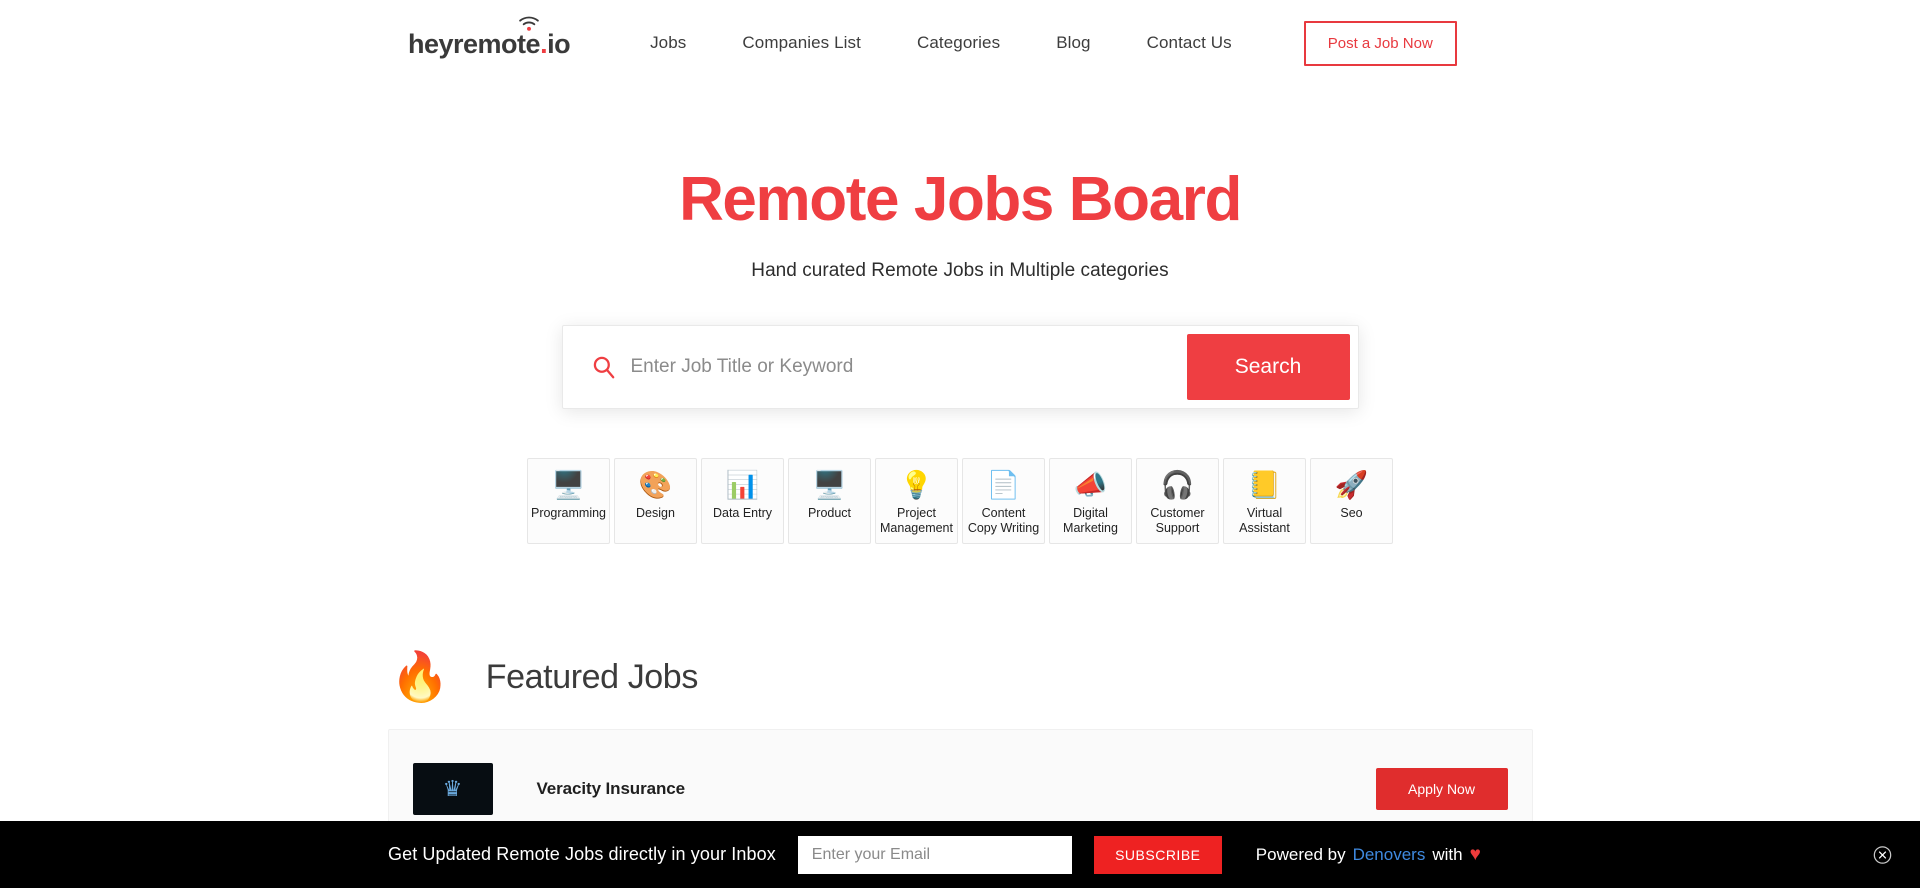 The width and height of the screenshot is (1920, 888). I want to click on category-item-data-entry: 📊 Data Entry, so click(742, 501).